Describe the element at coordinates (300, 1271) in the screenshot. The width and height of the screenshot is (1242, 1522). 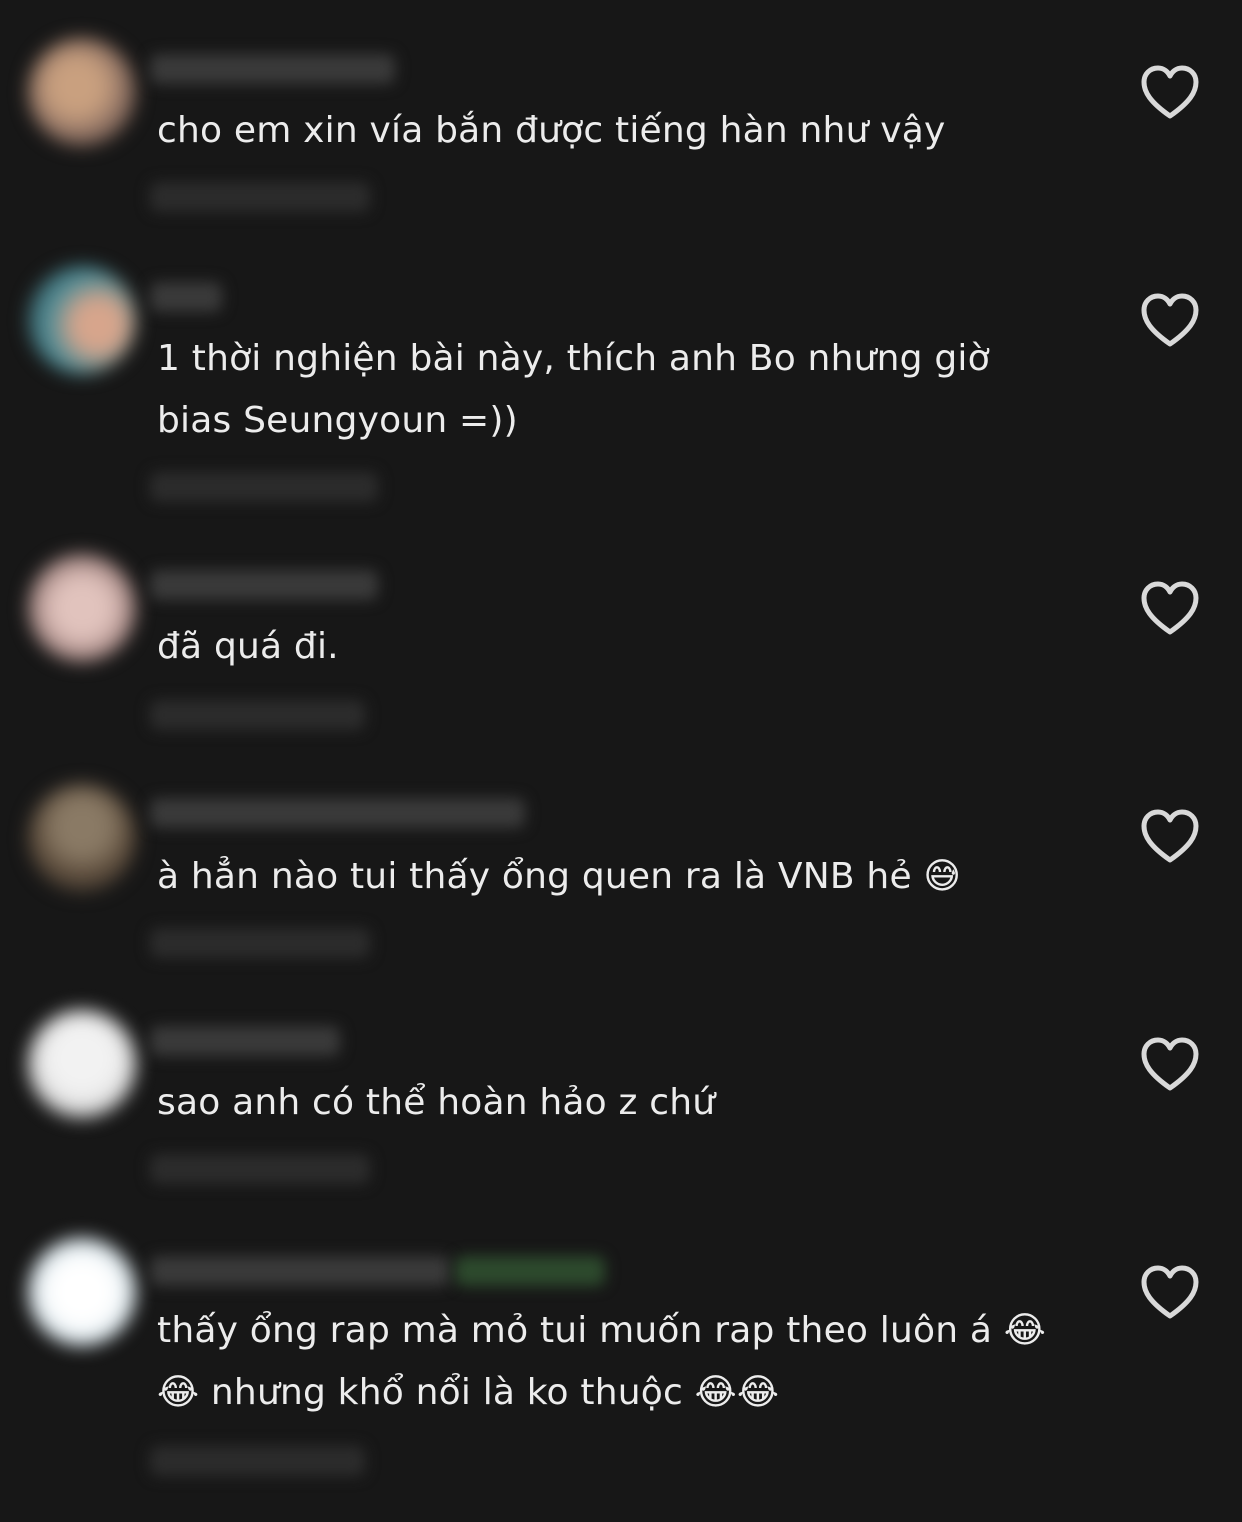
I see `username` at that location.